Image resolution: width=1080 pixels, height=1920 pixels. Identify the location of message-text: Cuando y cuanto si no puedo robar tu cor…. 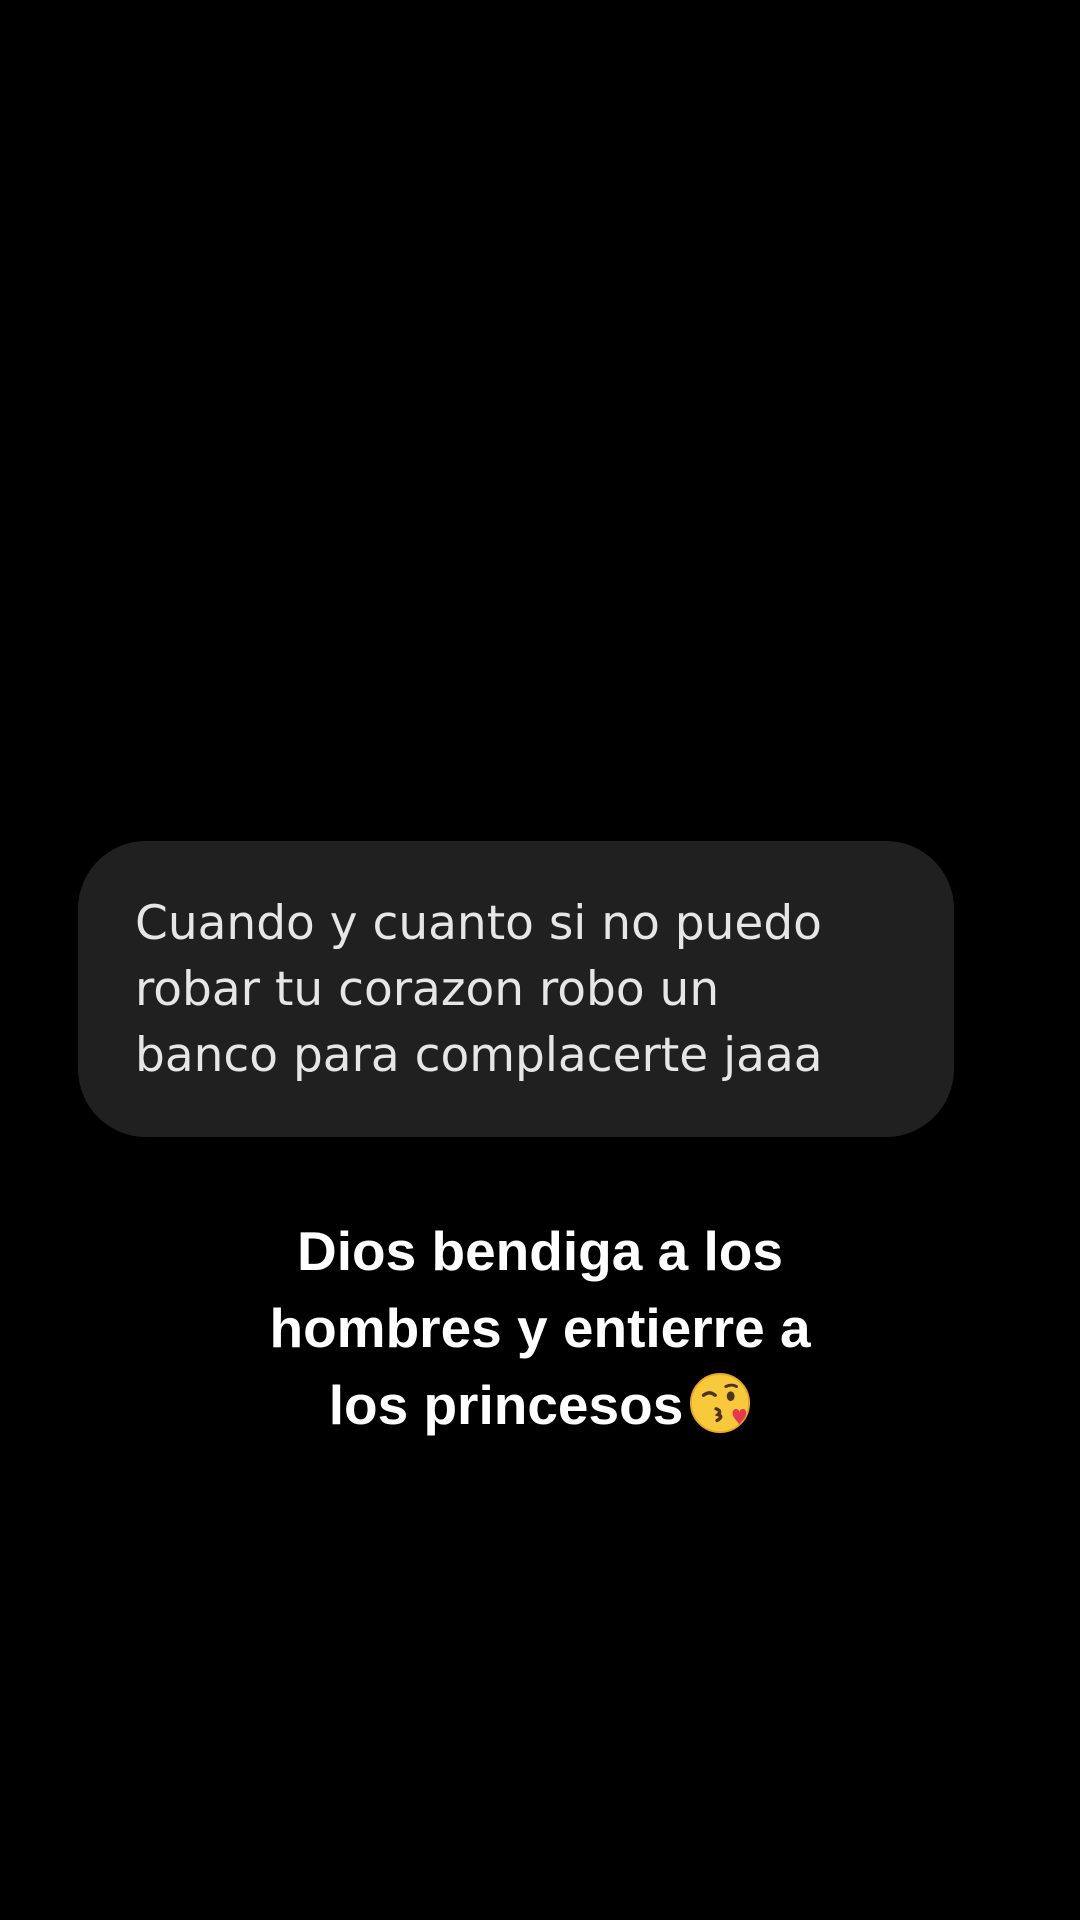
(479, 989).